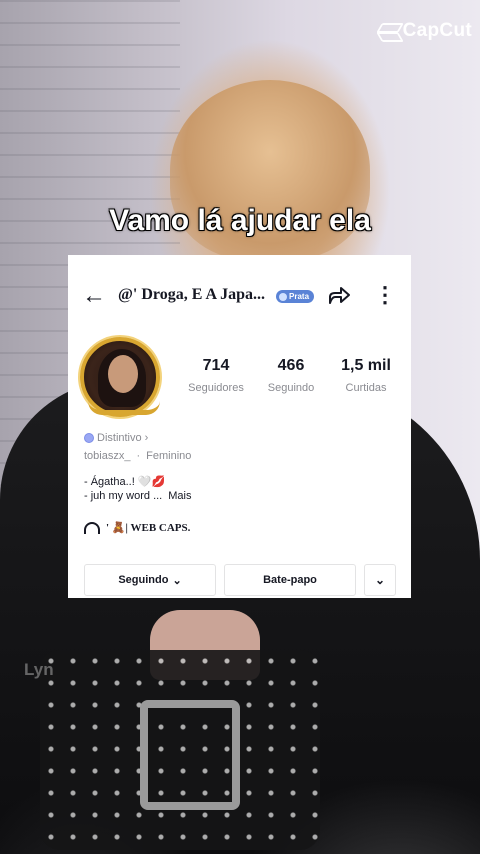  I want to click on arrow-left-icon: ←, so click(94, 296).